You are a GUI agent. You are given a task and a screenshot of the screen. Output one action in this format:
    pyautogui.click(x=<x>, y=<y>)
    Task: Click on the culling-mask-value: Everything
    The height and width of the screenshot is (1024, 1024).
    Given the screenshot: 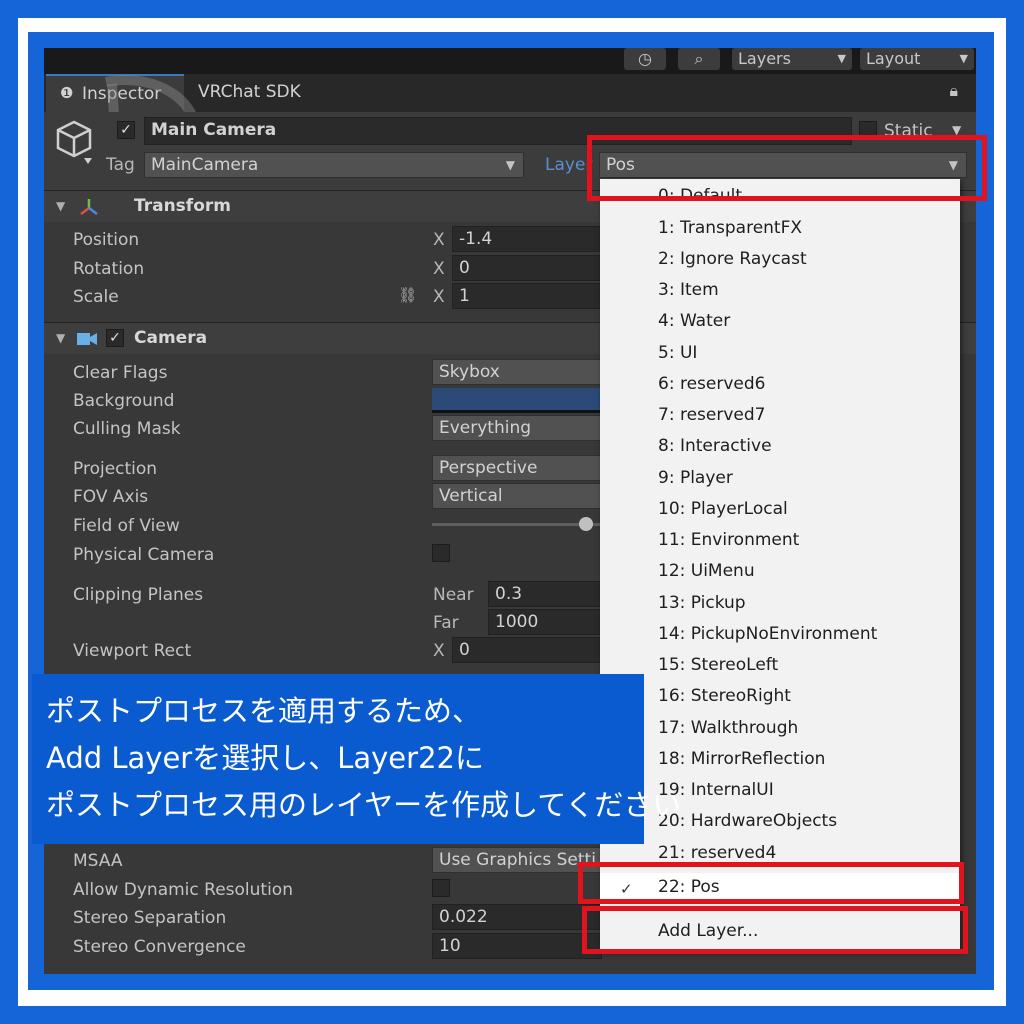 What is the action you would take?
    pyautogui.click(x=485, y=428)
    